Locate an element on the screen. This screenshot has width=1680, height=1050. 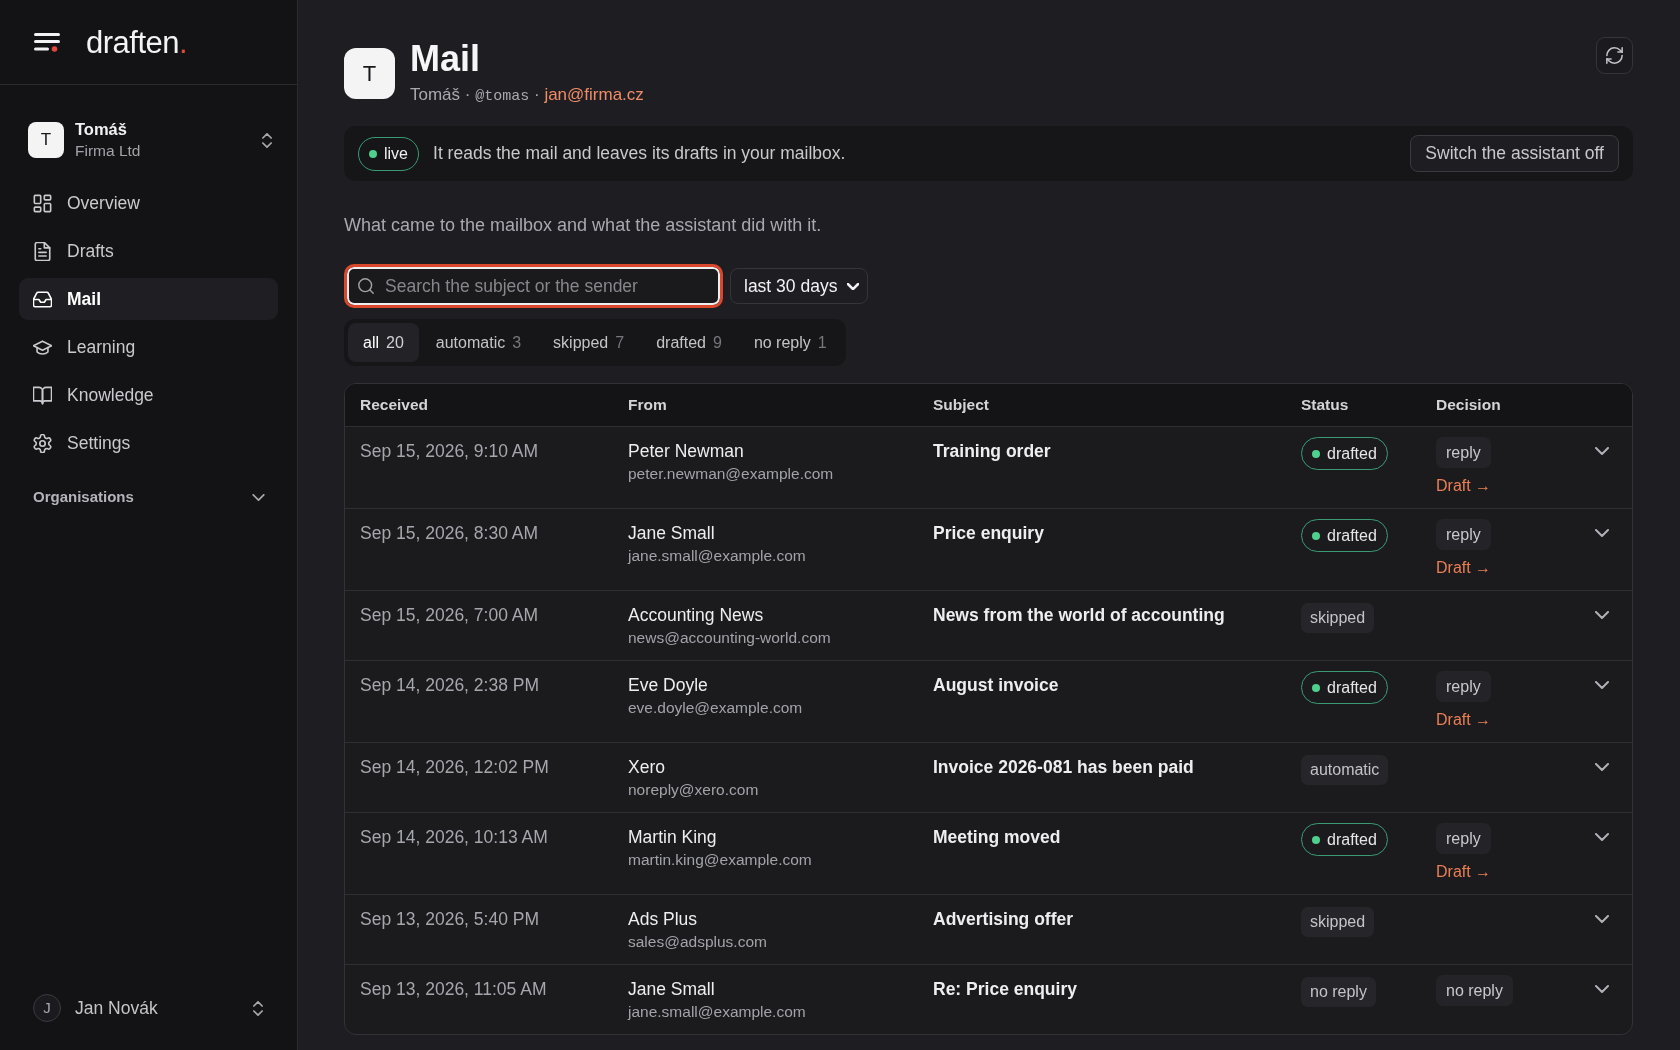
sender-email: eve.doyle@example.com is located at coordinates (715, 708).